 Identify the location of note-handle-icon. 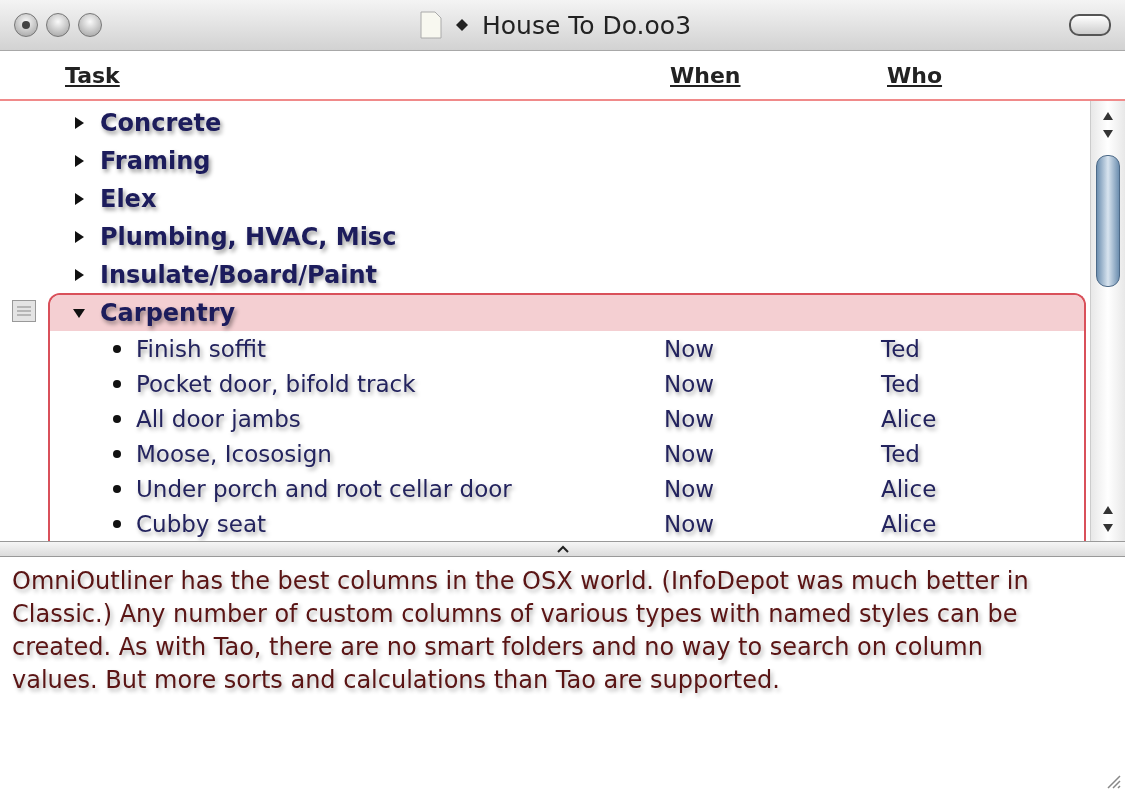
(24, 311).